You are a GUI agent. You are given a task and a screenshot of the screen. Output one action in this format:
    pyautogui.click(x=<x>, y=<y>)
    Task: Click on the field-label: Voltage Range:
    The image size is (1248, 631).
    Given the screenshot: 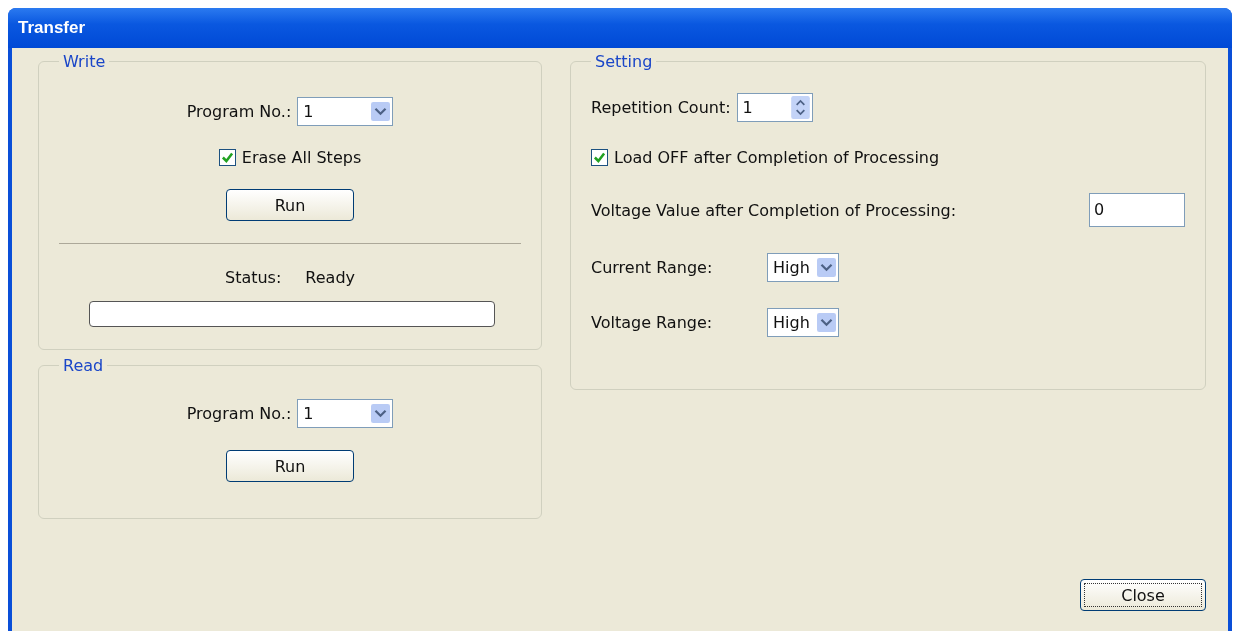 What is the action you would take?
    pyautogui.click(x=652, y=322)
    